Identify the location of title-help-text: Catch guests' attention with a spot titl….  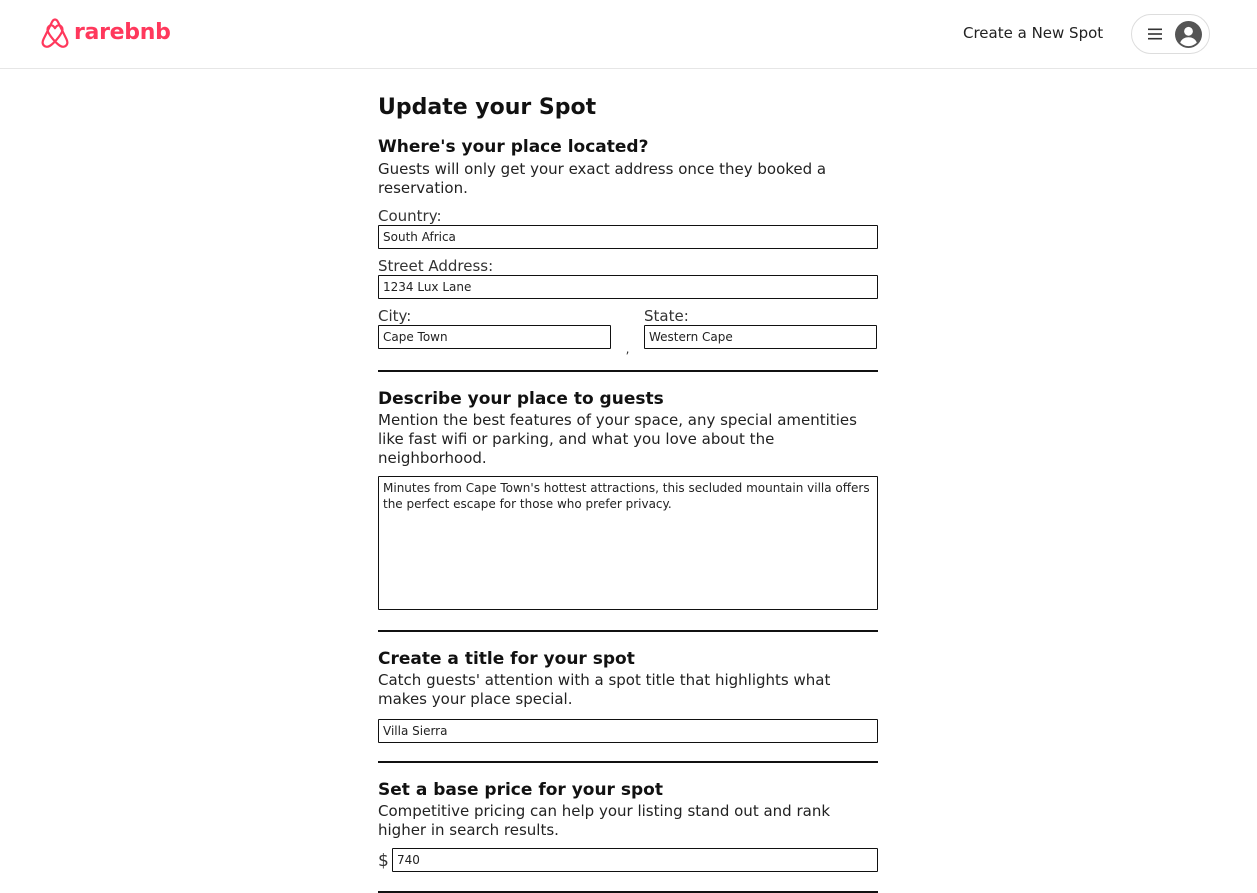
(604, 689).